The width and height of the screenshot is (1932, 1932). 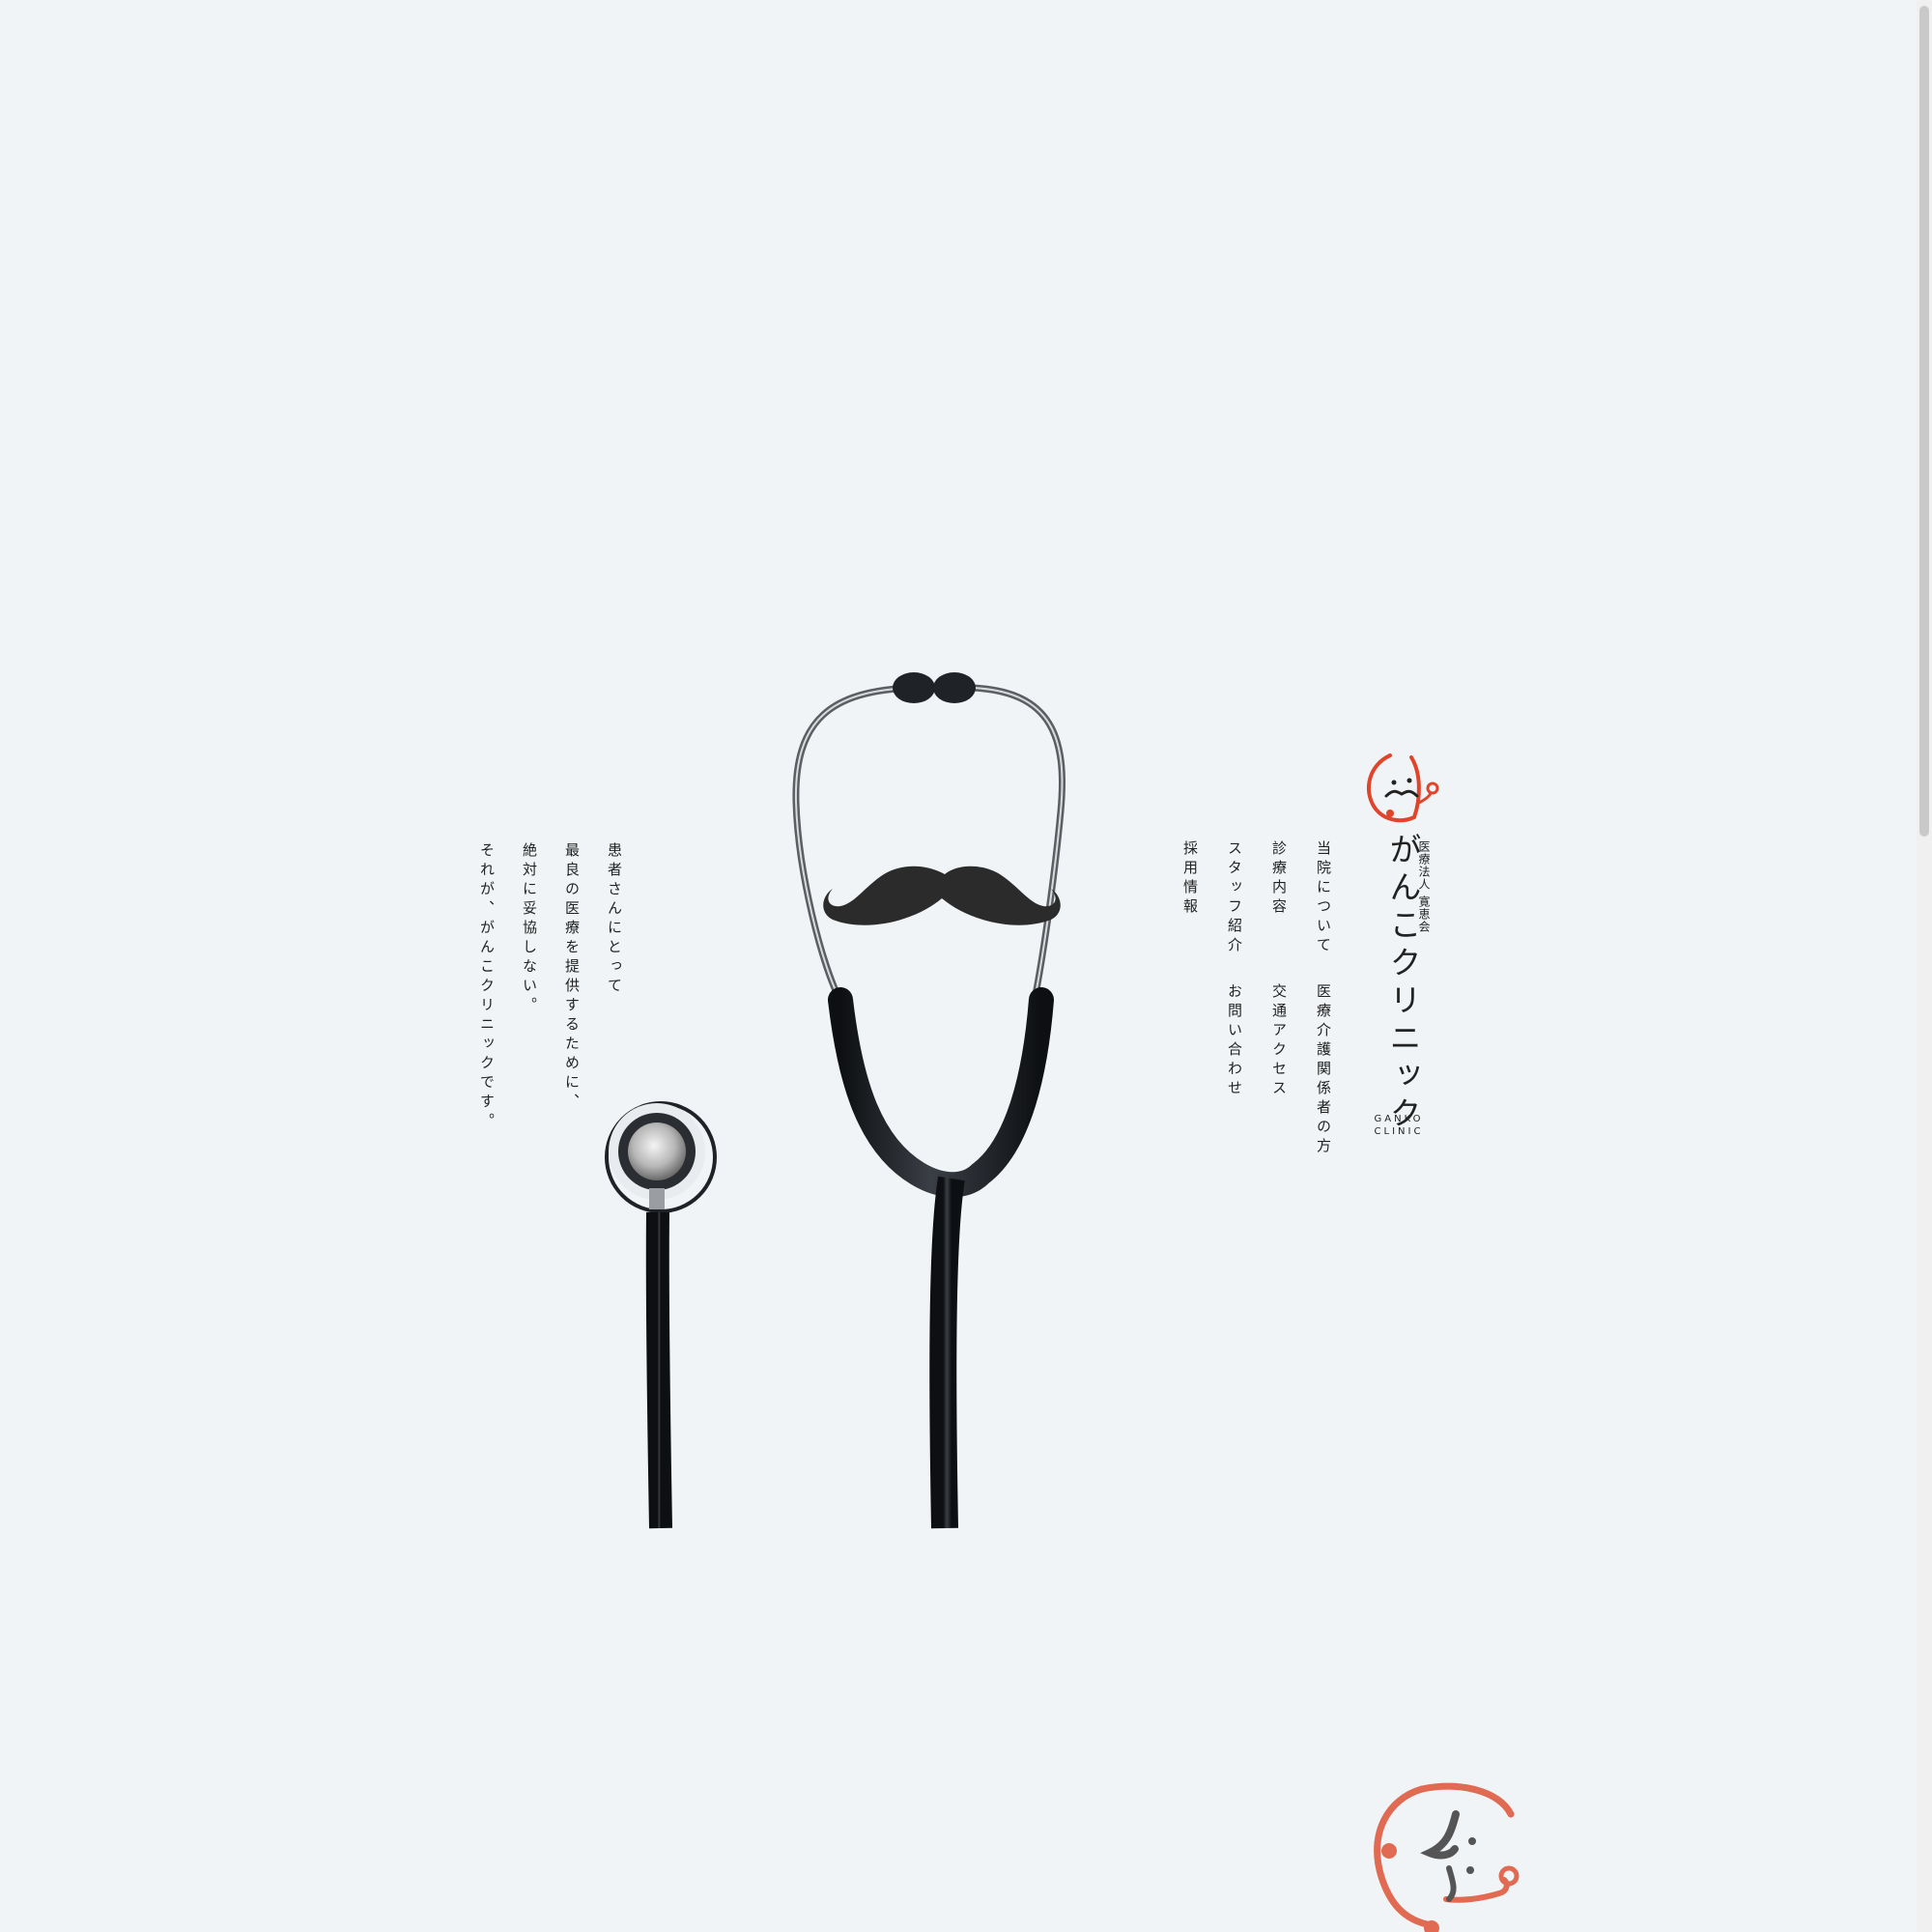 What do you see at coordinates (1279, 879) in the screenshot?
I see `nav-services: 診療内容` at bounding box center [1279, 879].